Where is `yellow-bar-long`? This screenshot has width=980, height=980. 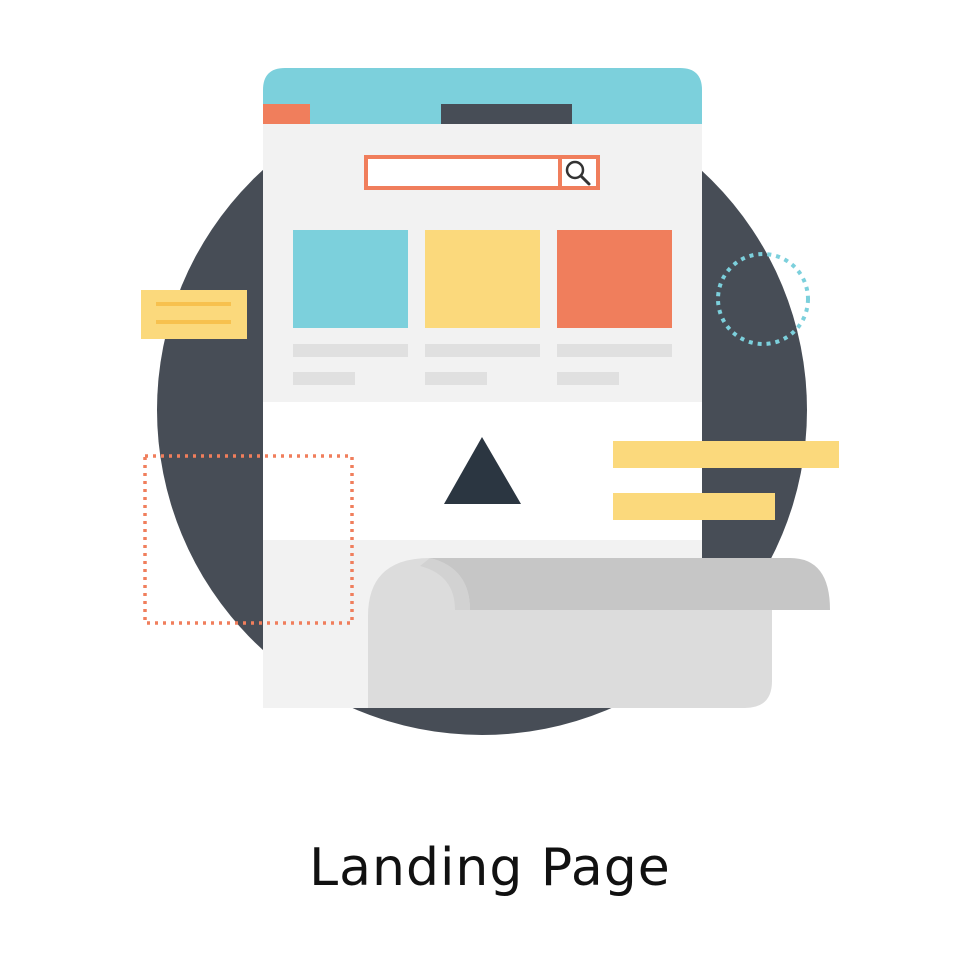
yellow-bar-long is located at coordinates (726, 454).